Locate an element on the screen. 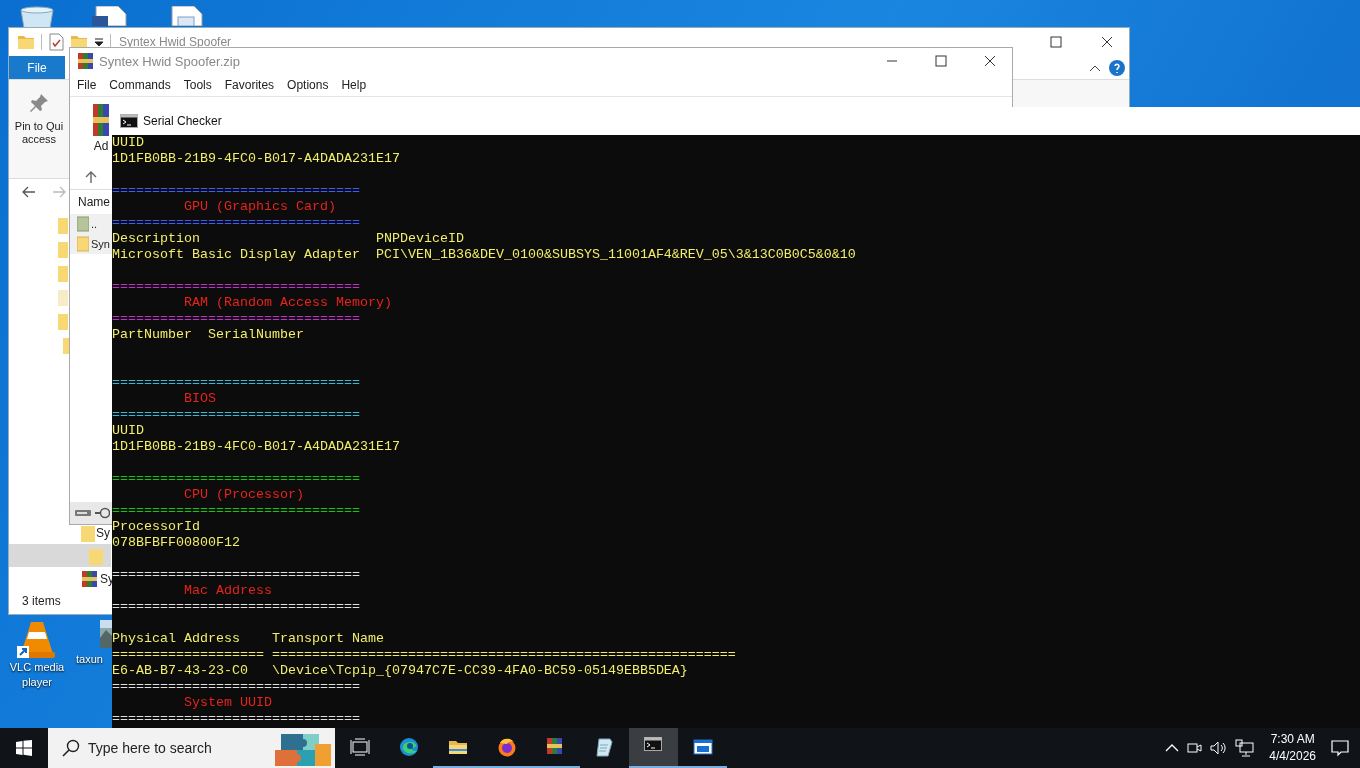 This screenshot has height=768, width=1360. column-header: Name is located at coordinates (94, 202).